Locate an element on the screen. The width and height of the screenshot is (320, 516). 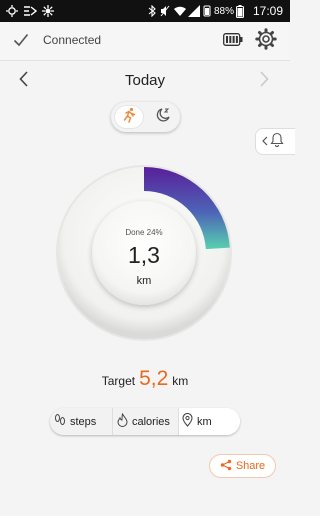
tab-steps: steps is located at coordinates (80, 421).